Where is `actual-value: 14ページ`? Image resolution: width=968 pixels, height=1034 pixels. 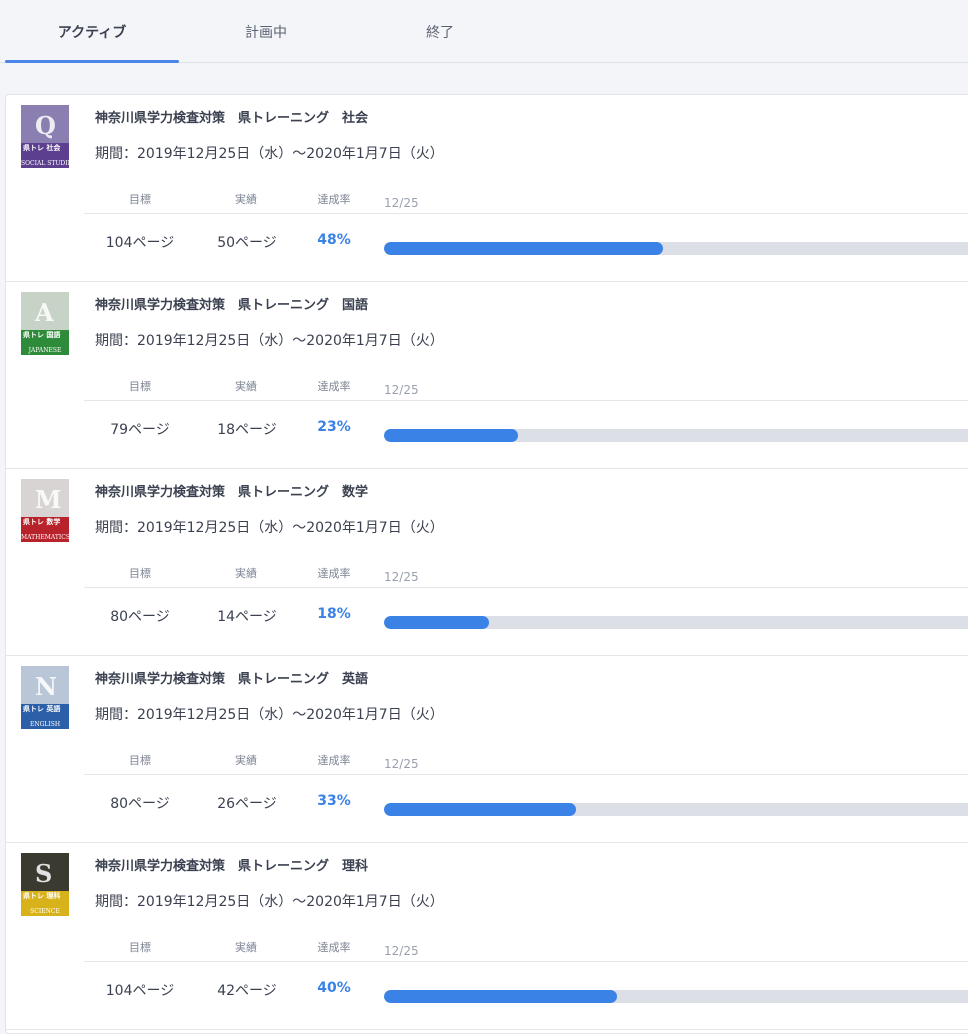 actual-value: 14ページ is located at coordinates (247, 617).